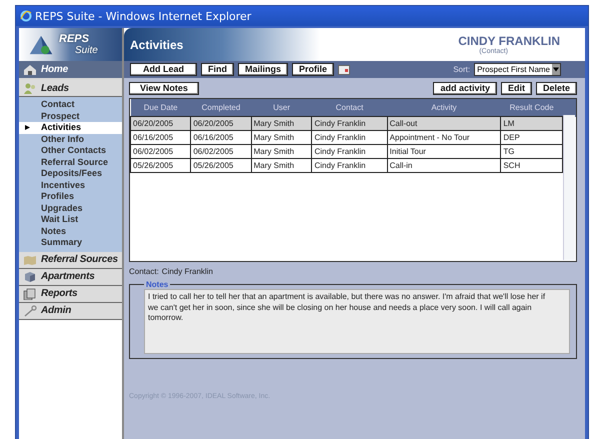 Image resolution: width=597 pixels, height=439 pixels. What do you see at coordinates (531, 123) in the screenshot?
I see `table-cell: LM` at bounding box center [531, 123].